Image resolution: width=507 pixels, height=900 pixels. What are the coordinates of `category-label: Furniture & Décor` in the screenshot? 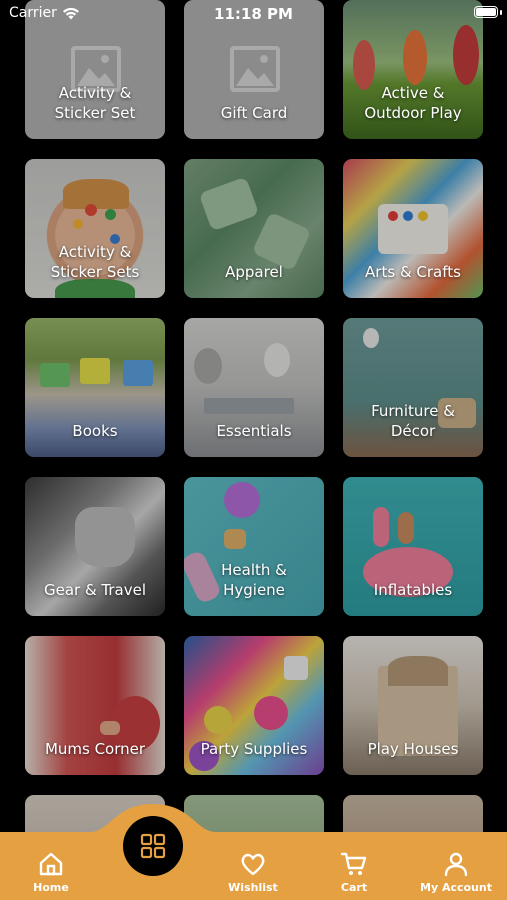 It's located at (413, 421).